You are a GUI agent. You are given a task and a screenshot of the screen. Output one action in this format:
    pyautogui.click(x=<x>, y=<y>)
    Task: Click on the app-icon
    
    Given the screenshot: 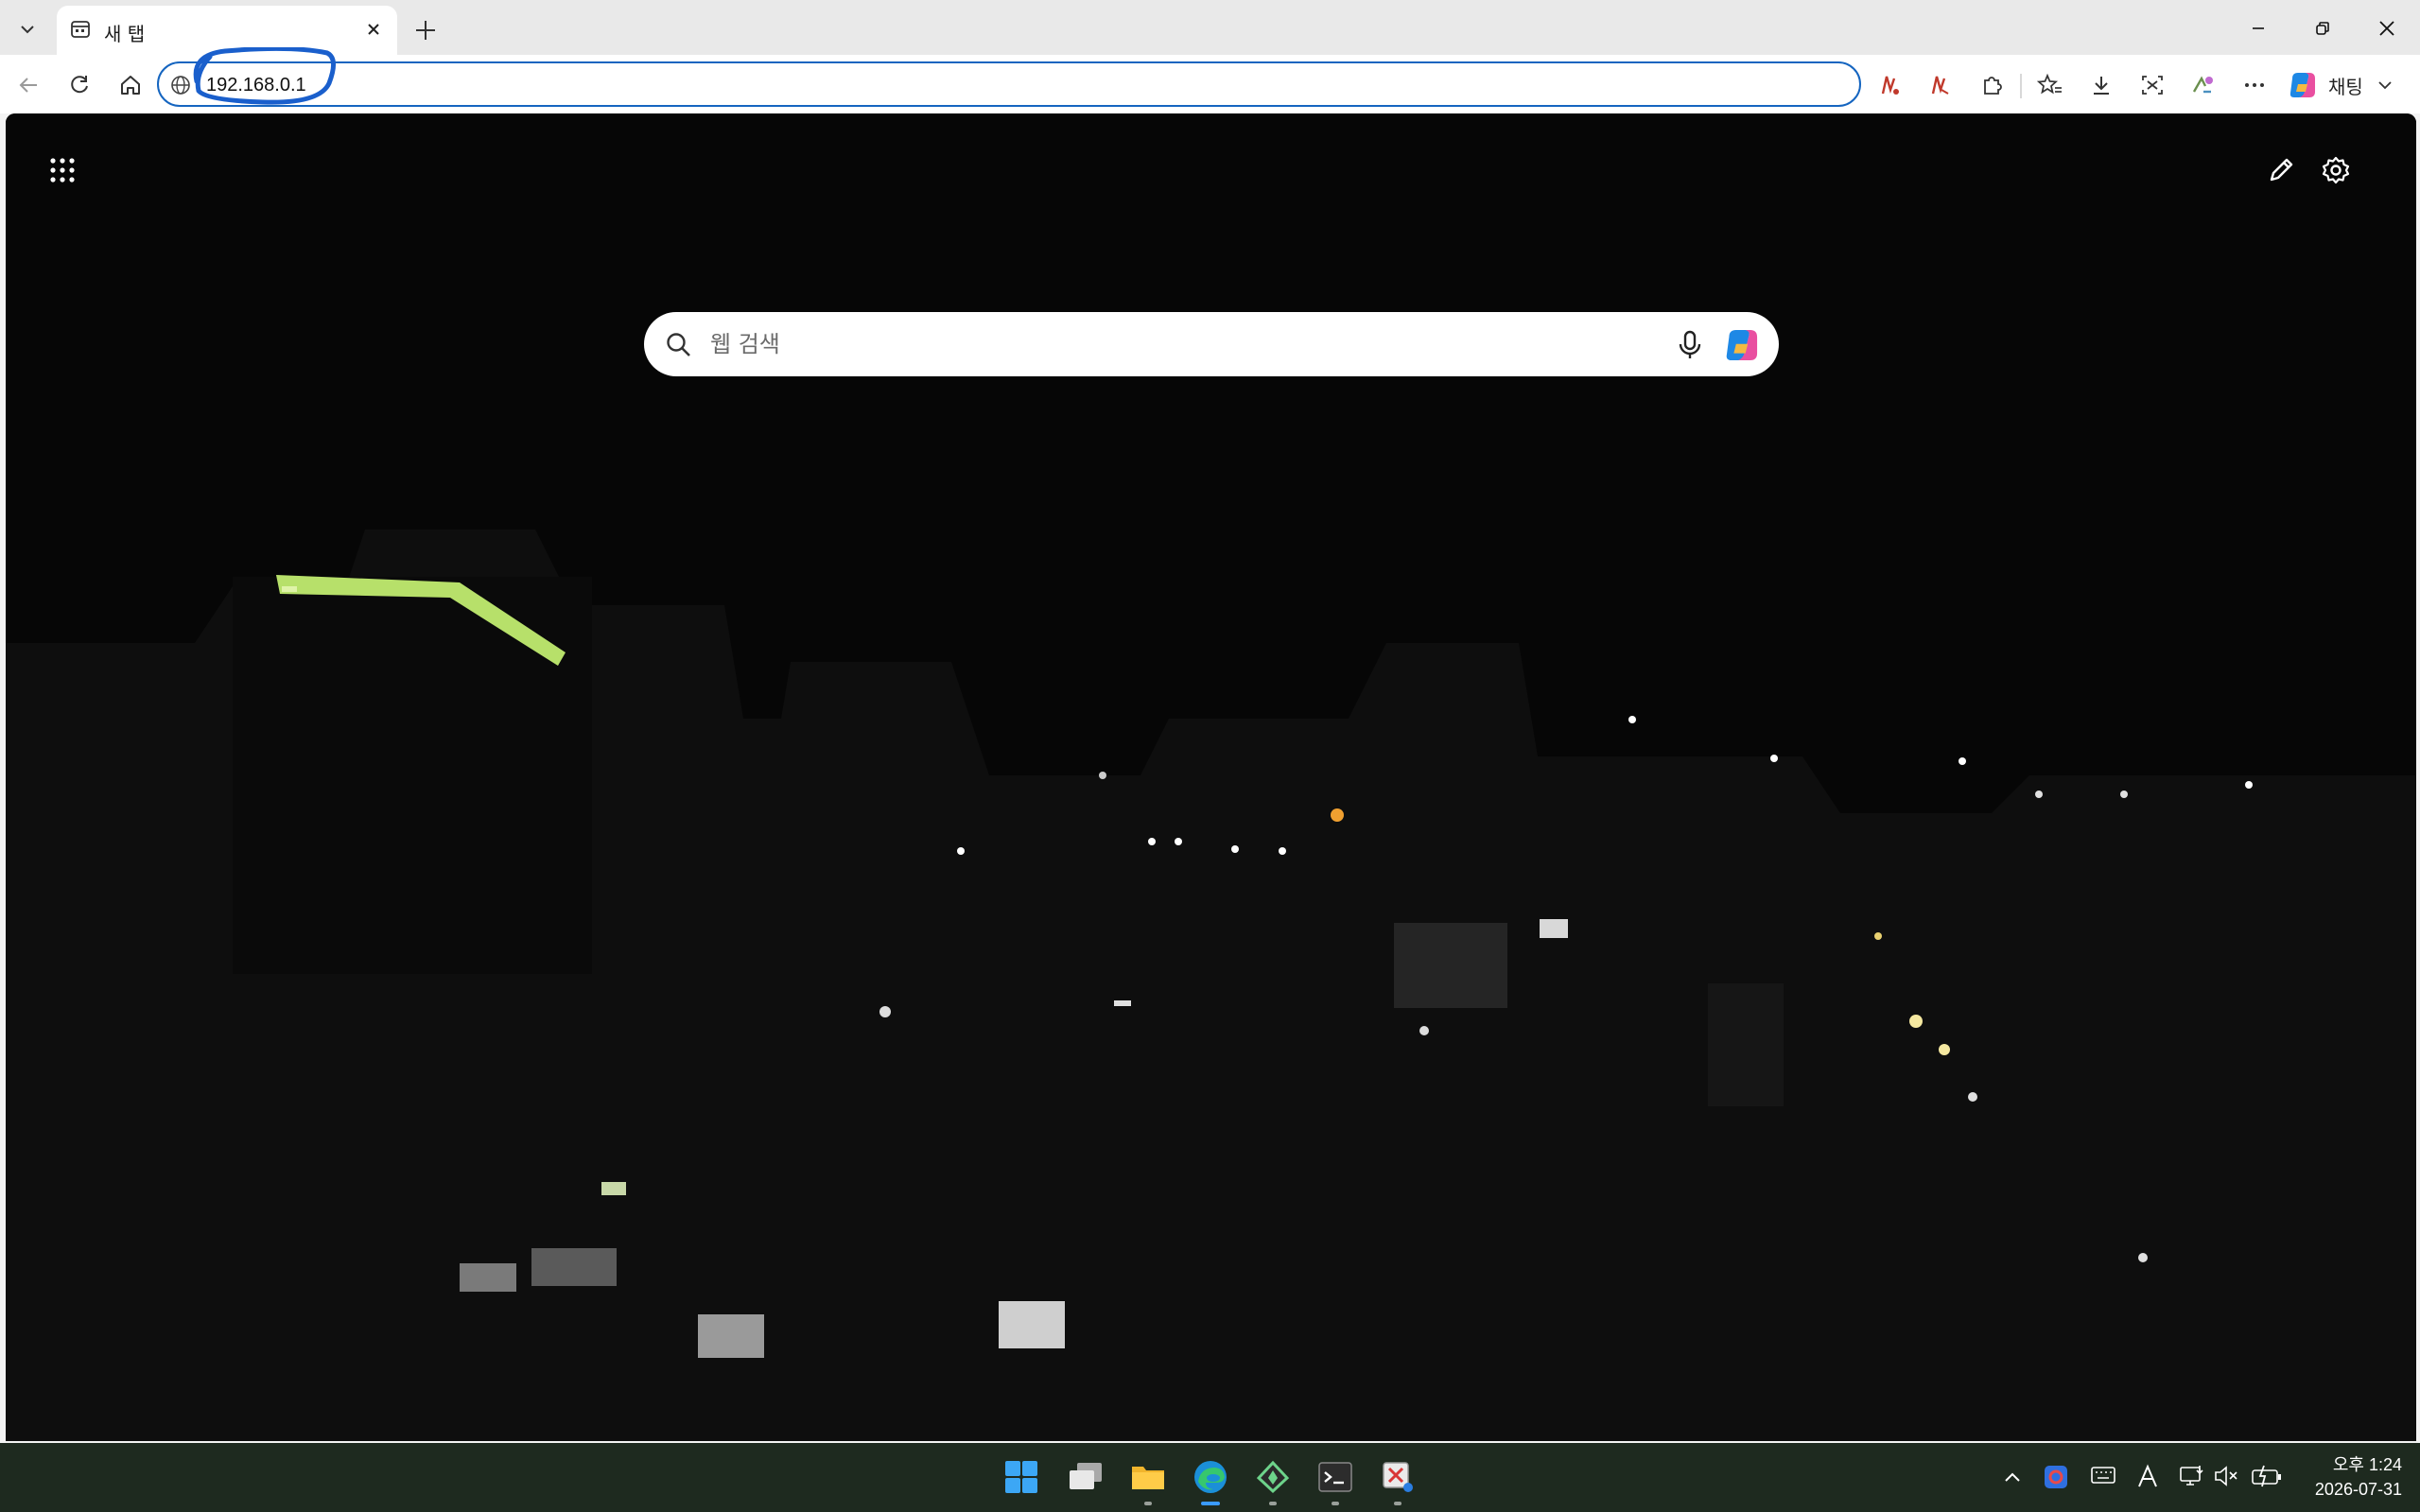 What is the action you would take?
    pyautogui.click(x=1273, y=1477)
    